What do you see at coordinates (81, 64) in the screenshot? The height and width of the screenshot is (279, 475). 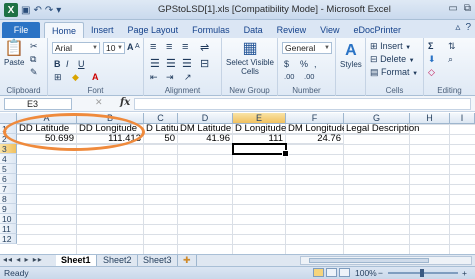 I see `underline-button: U` at bounding box center [81, 64].